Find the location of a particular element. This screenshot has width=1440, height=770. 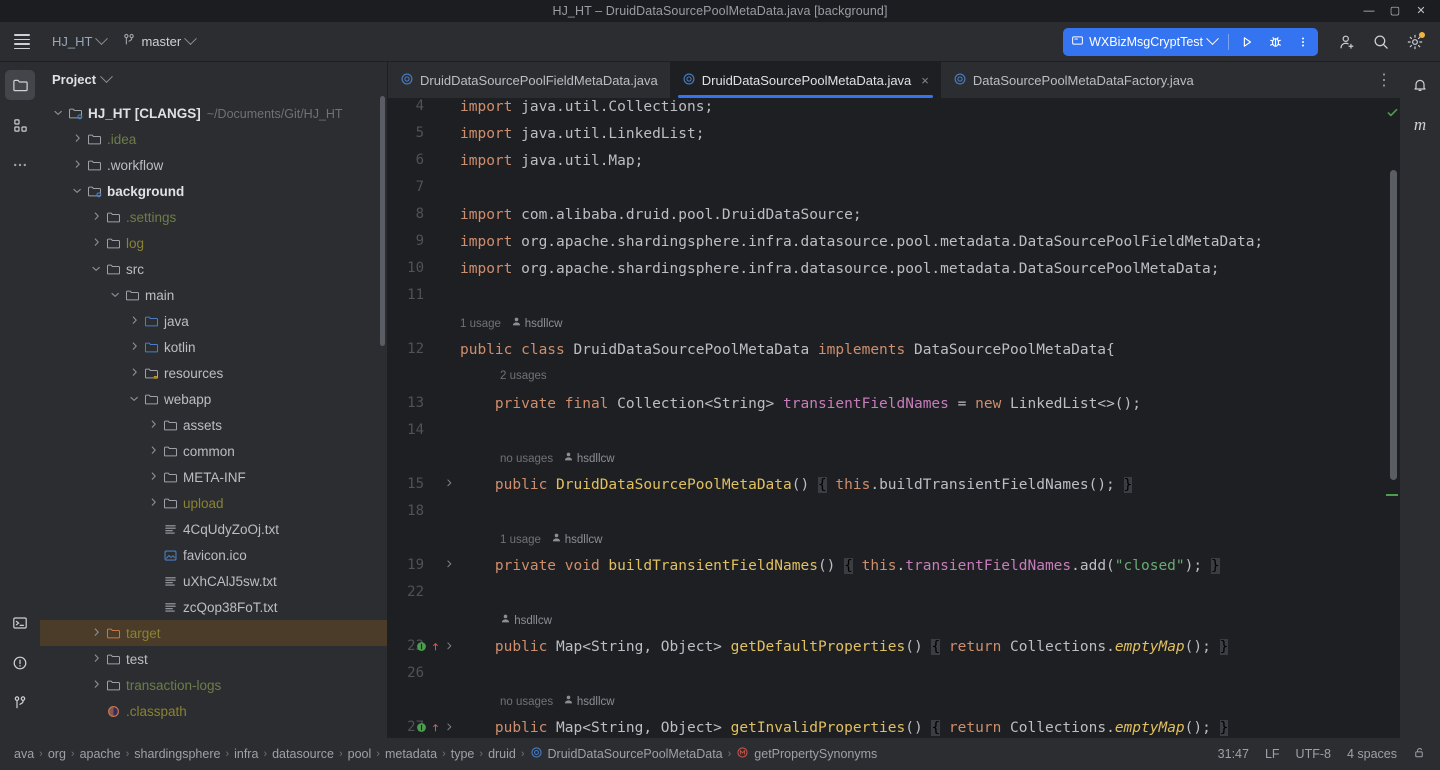

breadcrumb-item: apache is located at coordinates (100, 754).